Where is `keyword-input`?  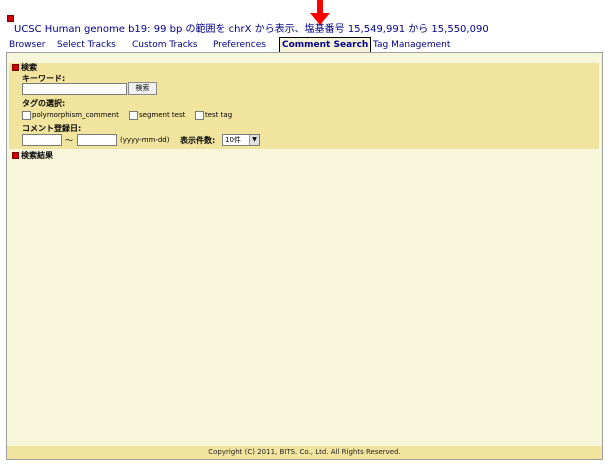
keyword-input is located at coordinates (74, 89).